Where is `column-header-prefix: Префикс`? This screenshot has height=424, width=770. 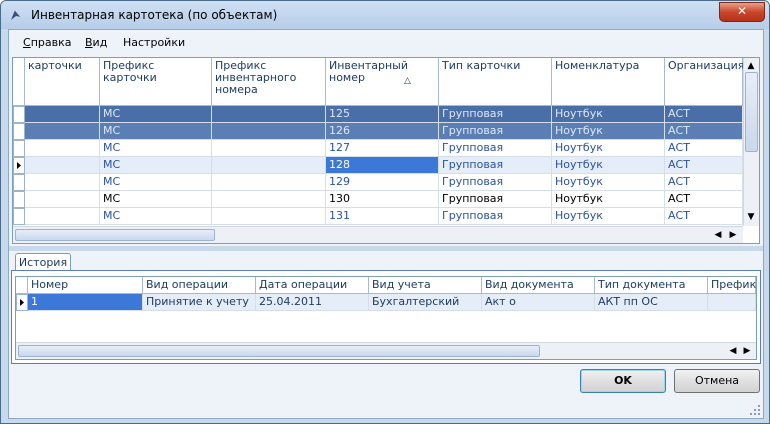
column-header-prefix: Префикс is located at coordinates (732, 285).